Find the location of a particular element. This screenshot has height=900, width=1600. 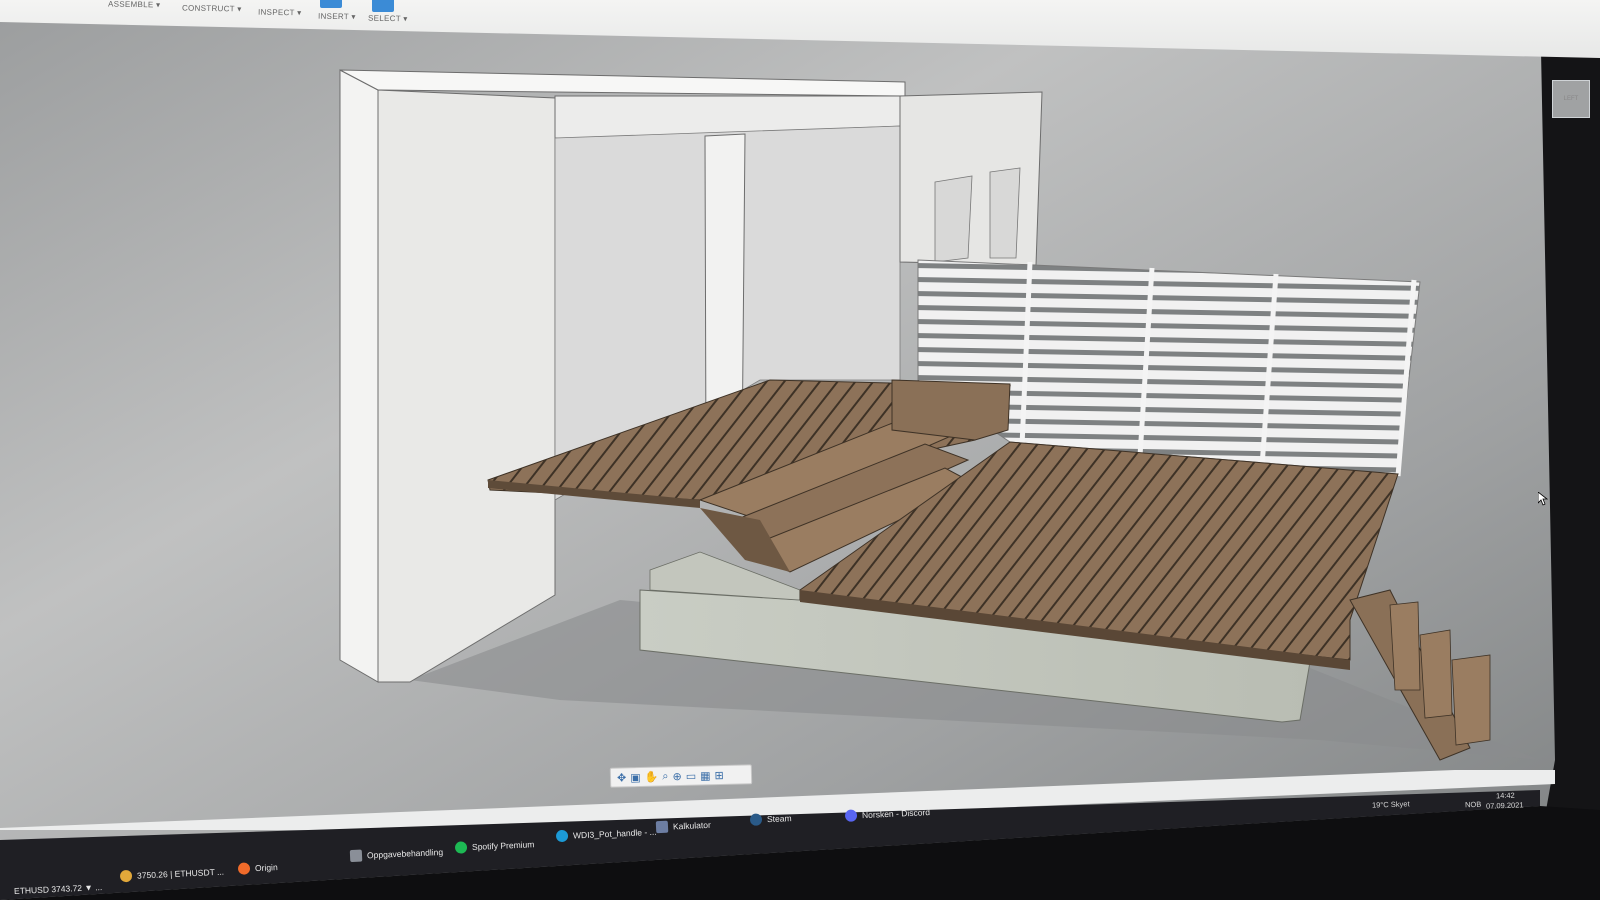

spotify-icon is located at coordinates (461, 847).